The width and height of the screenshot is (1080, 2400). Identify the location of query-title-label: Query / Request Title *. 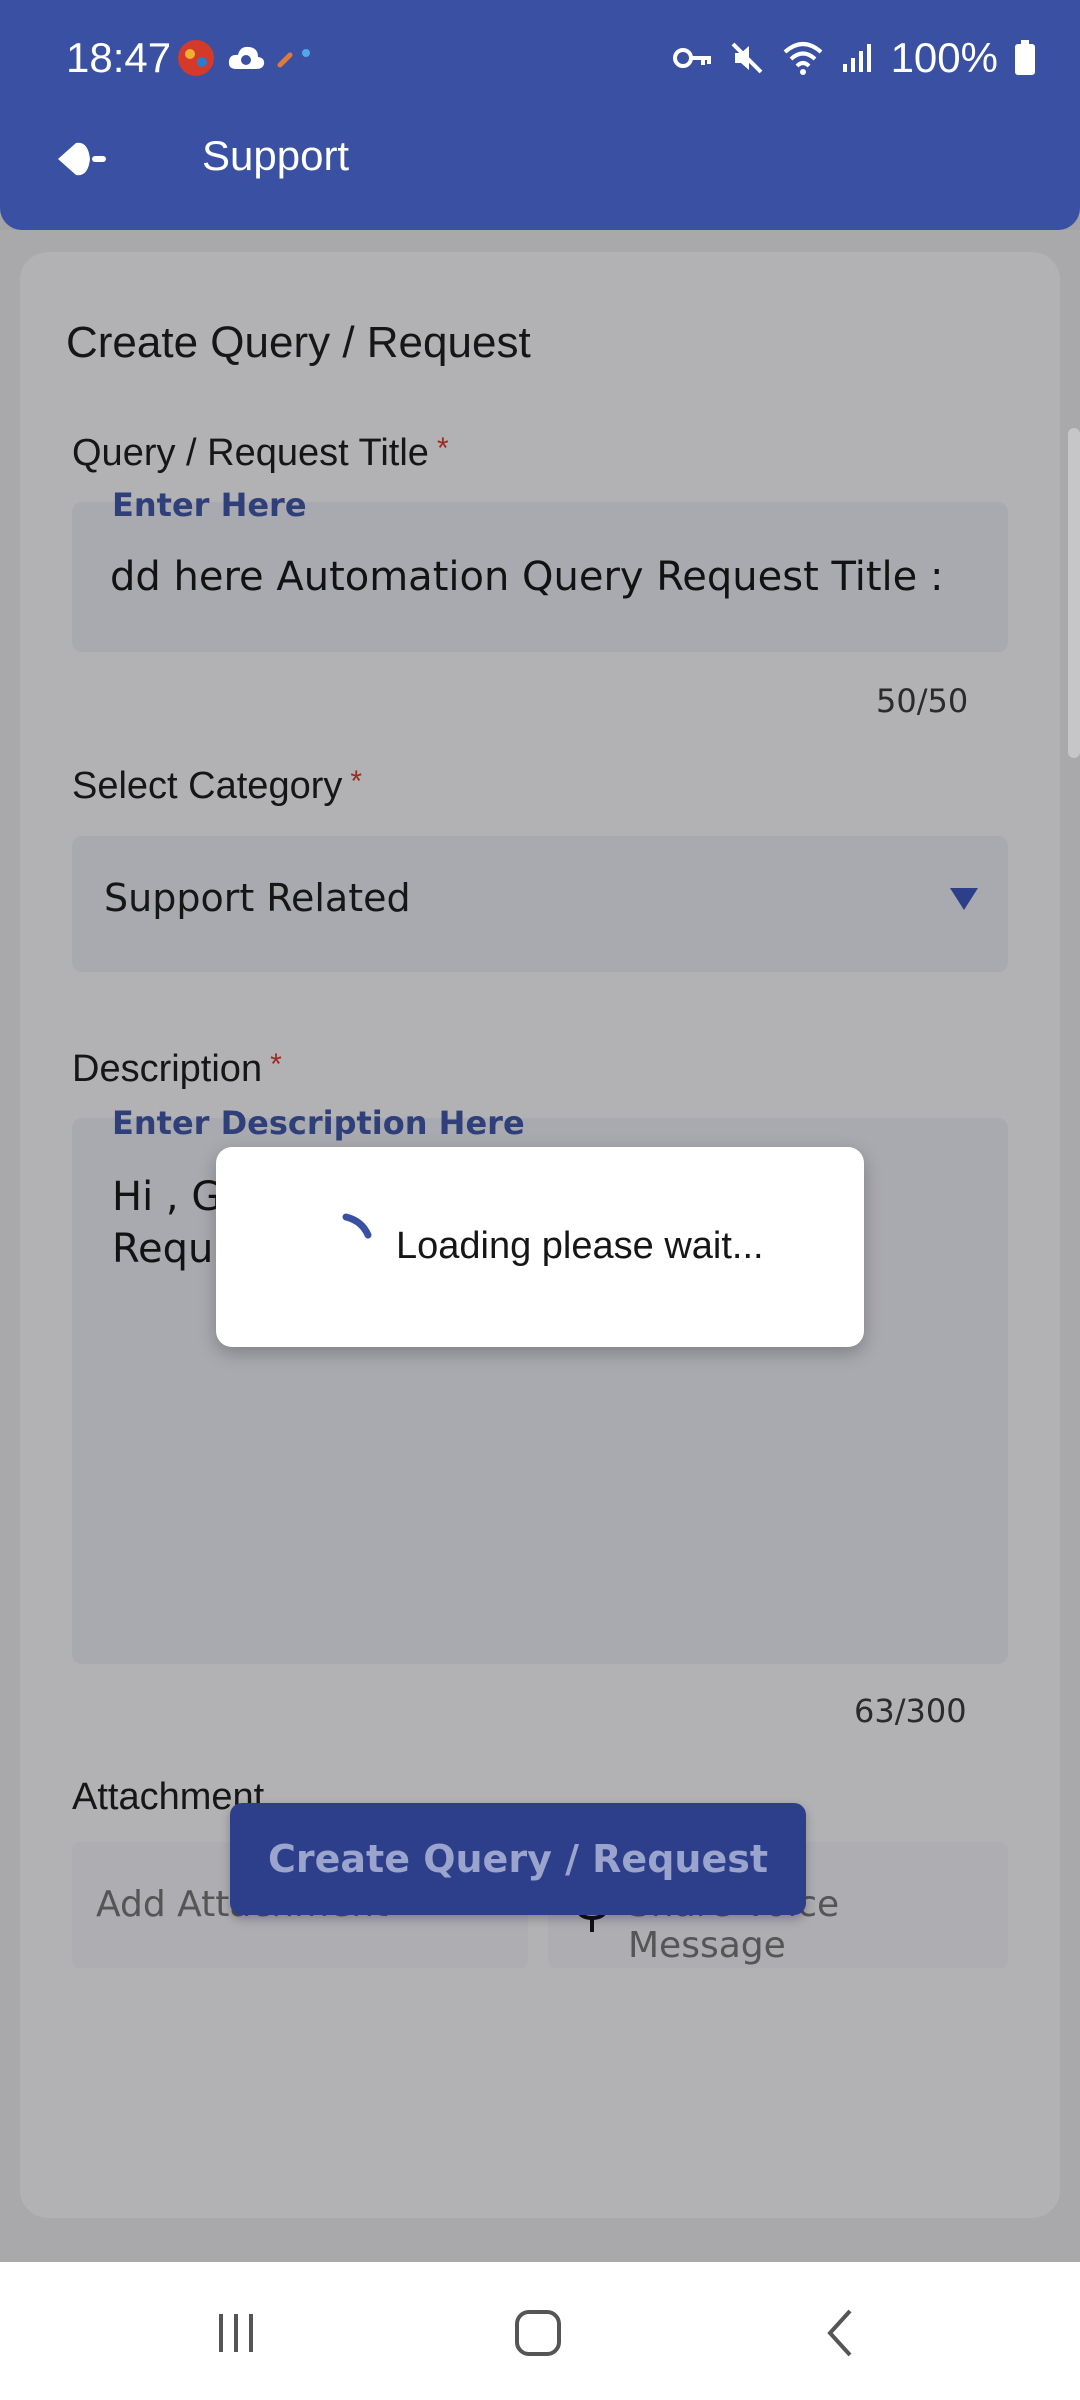
(260, 453).